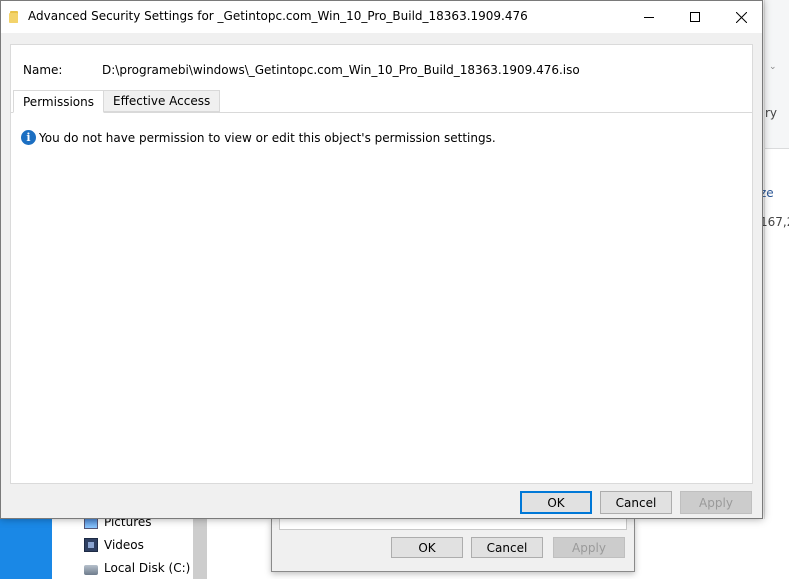 The width and height of the screenshot is (789, 579). Describe the element at coordinates (774, 222) in the screenshot. I see `size-value-fragment: 167,2` at that location.